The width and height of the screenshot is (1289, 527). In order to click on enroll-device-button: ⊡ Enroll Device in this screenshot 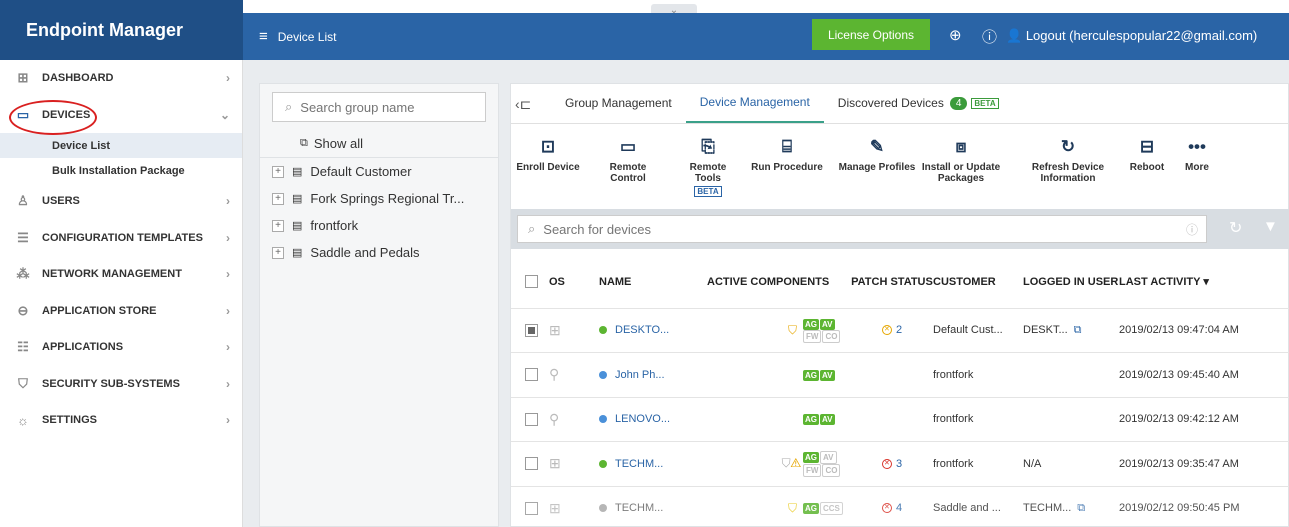, I will do `click(548, 152)`.